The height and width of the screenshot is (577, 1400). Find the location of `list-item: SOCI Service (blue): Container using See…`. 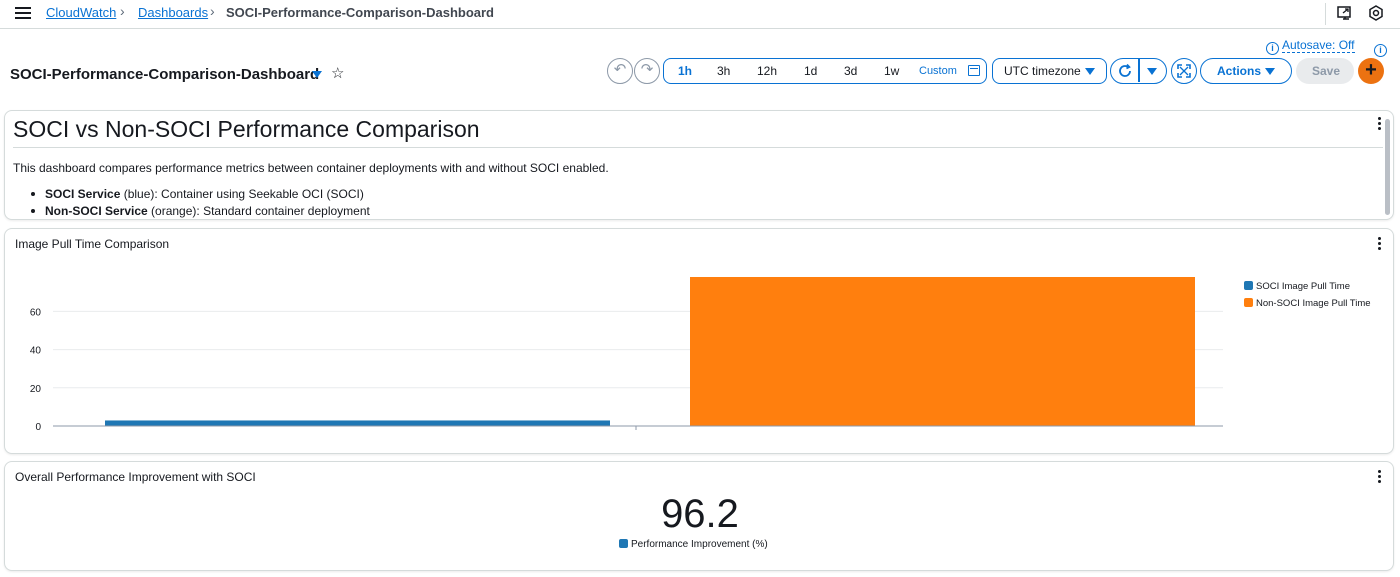

list-item: SOCI Service (blue): Container using See… is located at coordinates (199, 194).